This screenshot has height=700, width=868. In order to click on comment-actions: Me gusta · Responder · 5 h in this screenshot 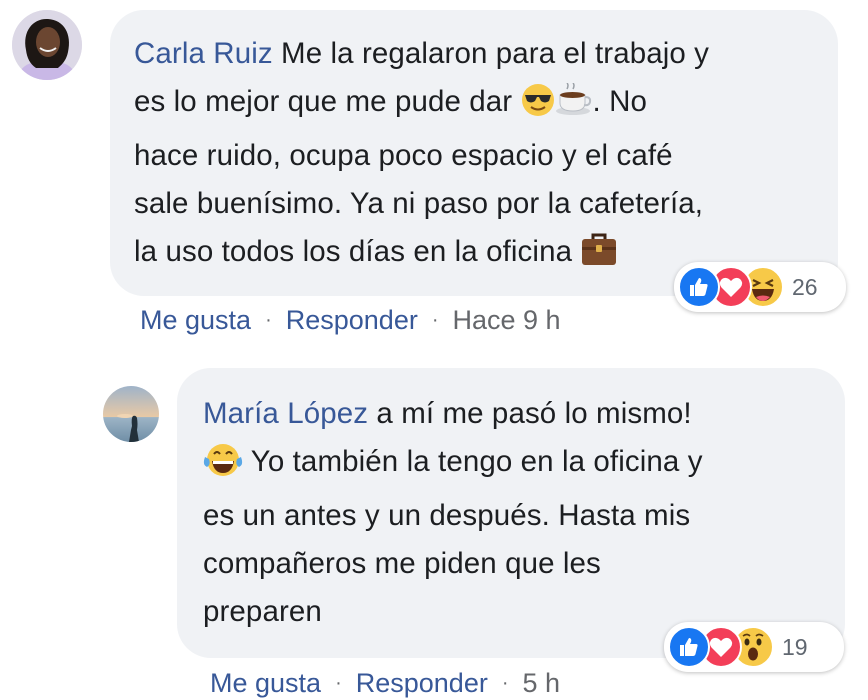, I will do `click(385, 683)`.